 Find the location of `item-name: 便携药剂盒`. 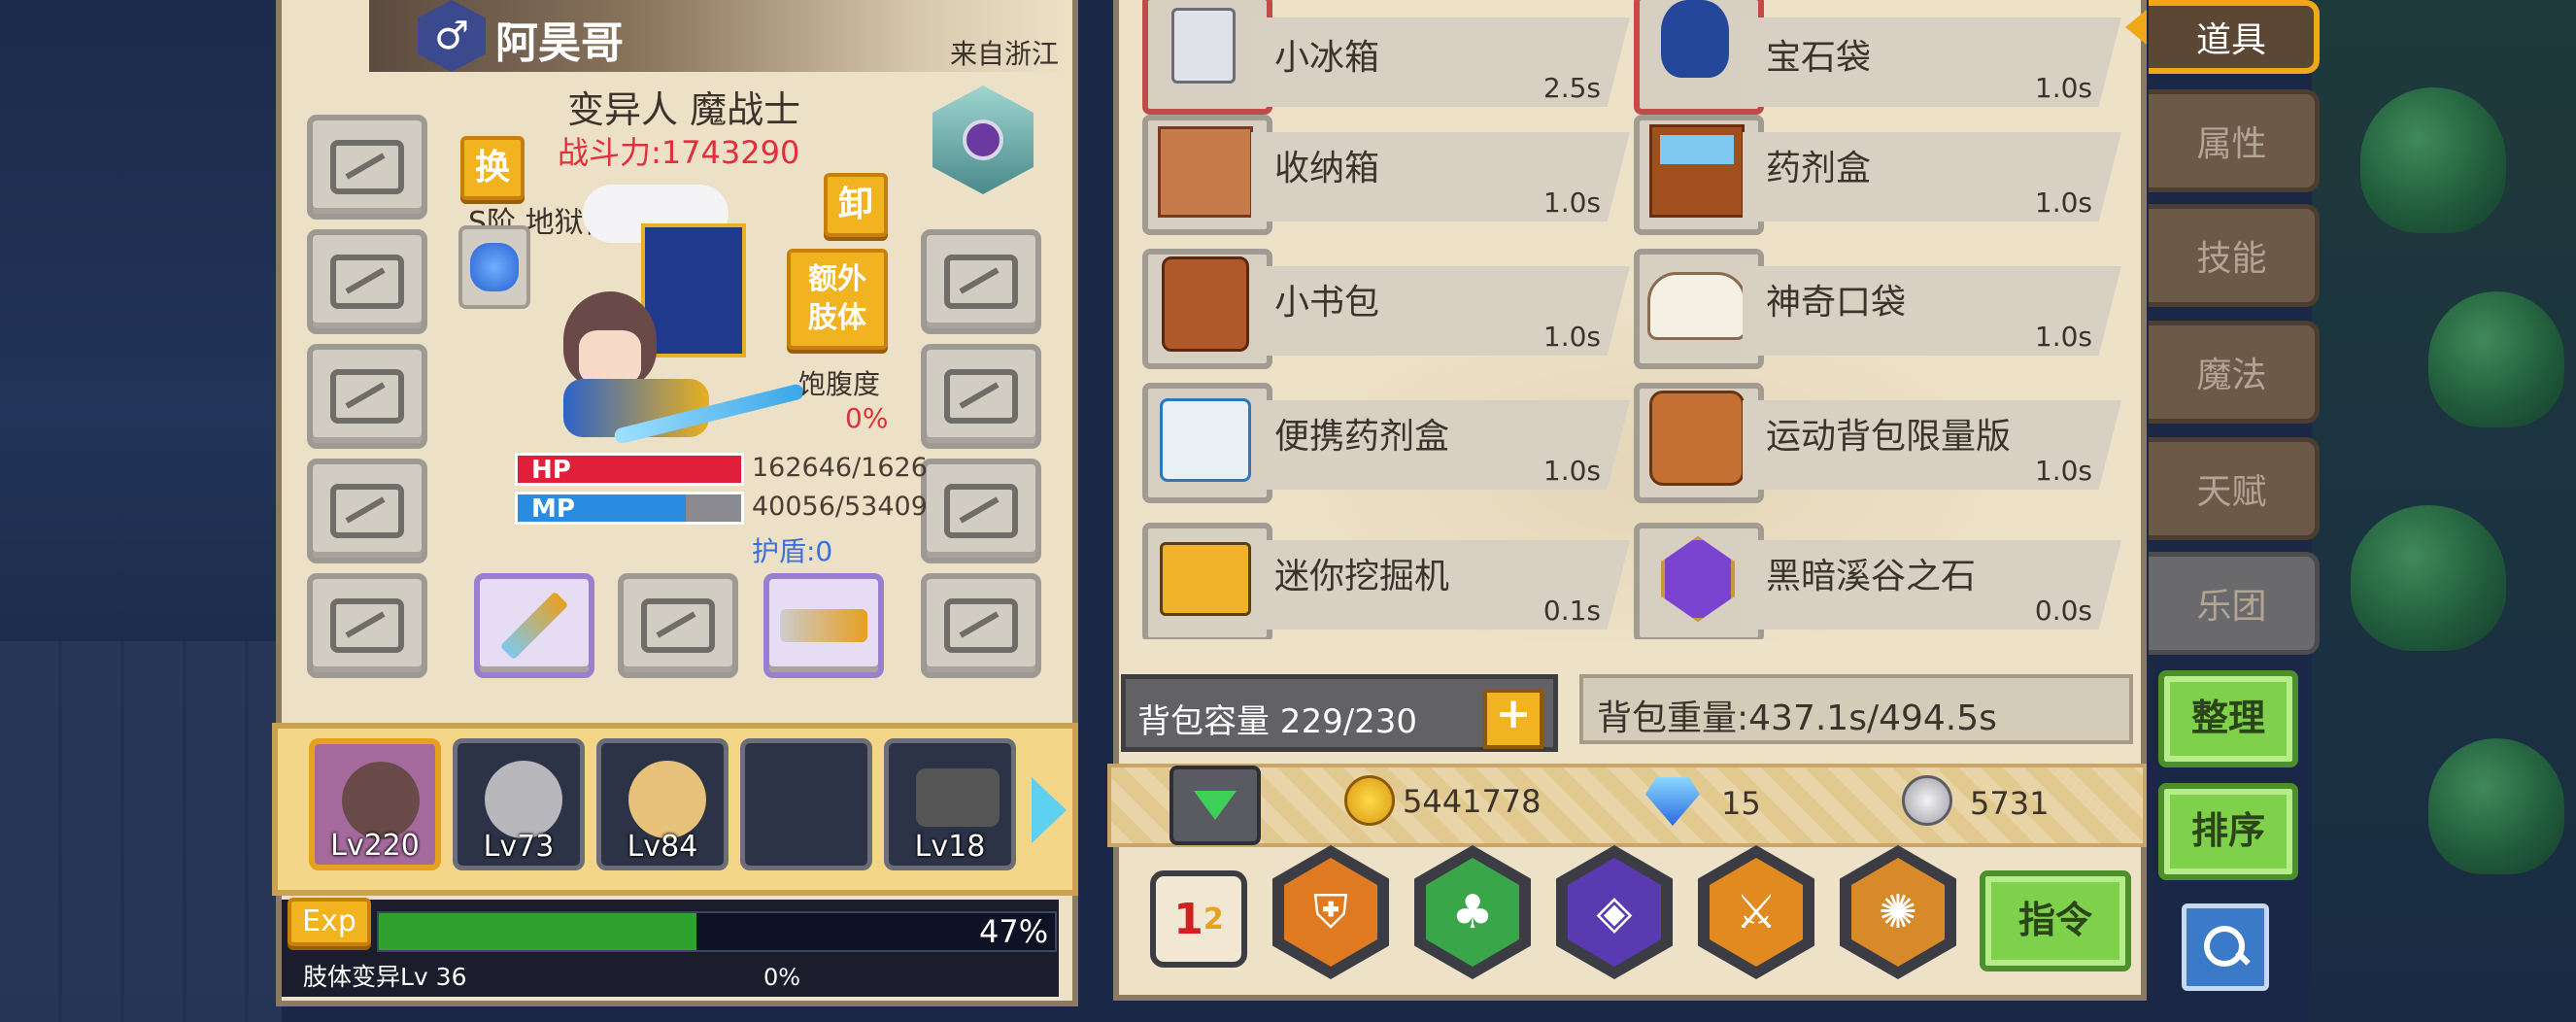

item-name: 便携药剂盒 is located at coordinates (1362, 437).